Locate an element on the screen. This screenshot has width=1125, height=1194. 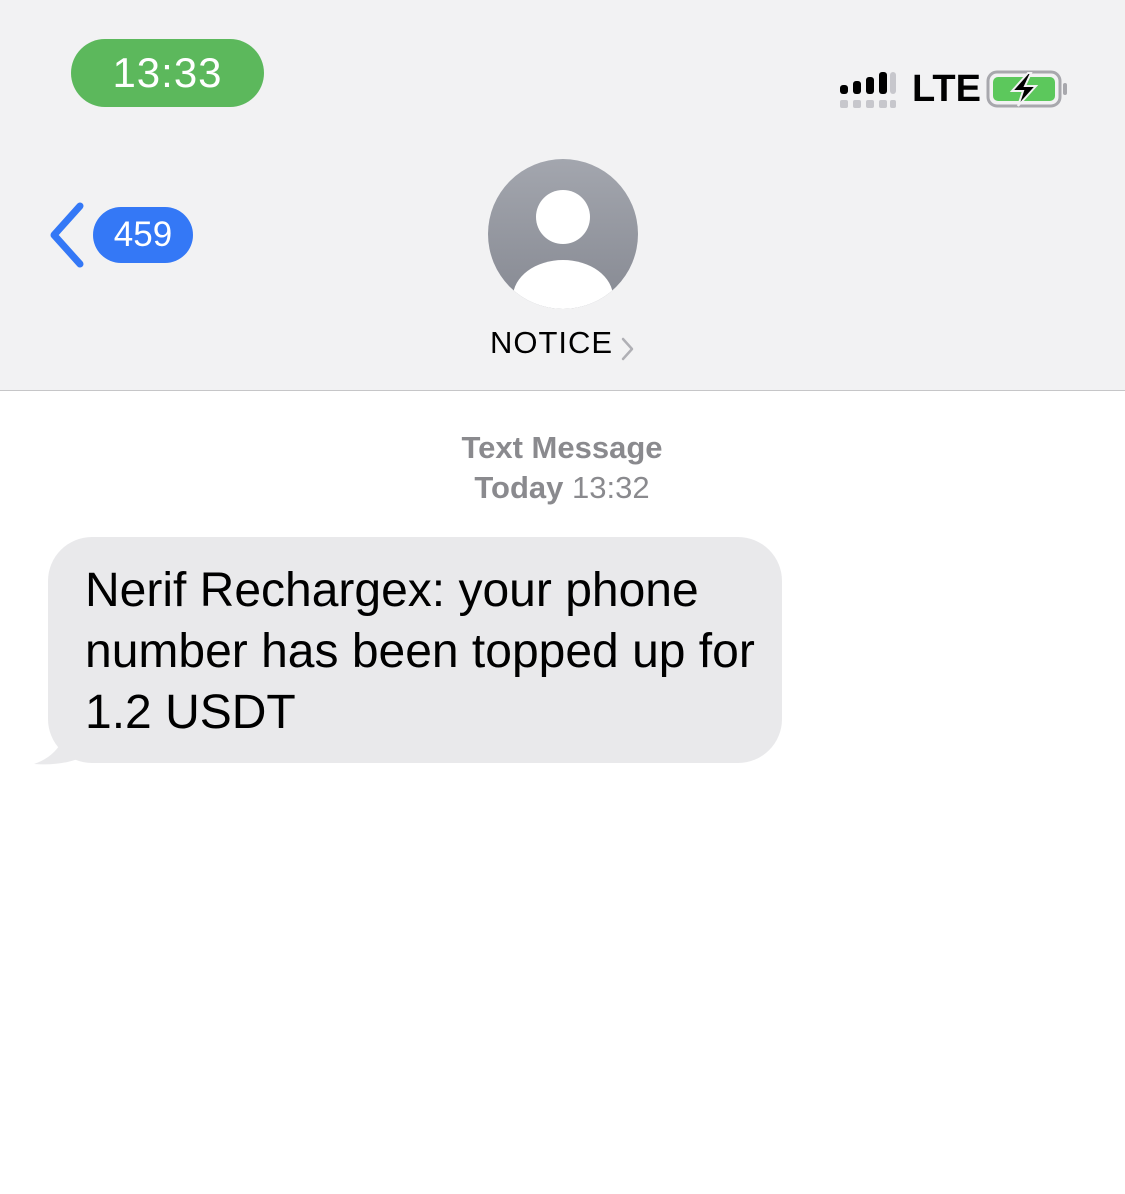
person-avatar-icon is located at coordinates (563, 234).